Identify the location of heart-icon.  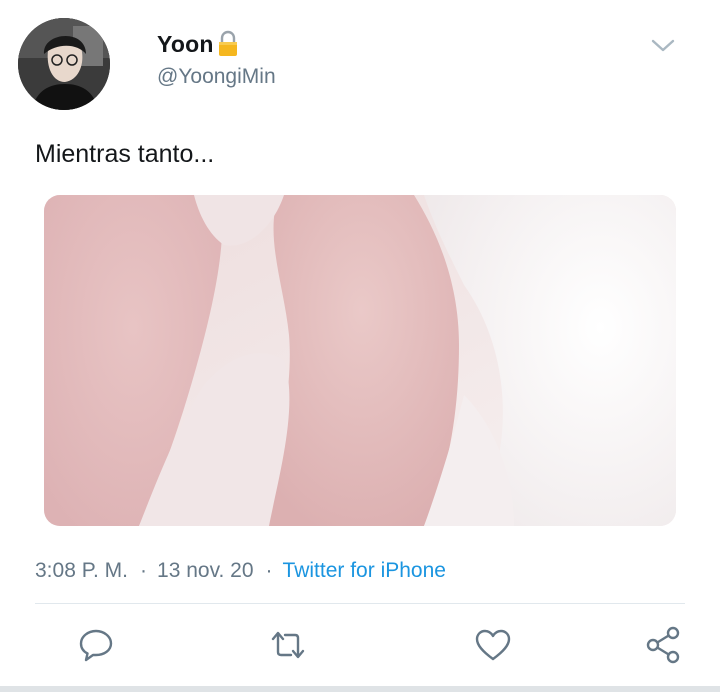
(493, 645).